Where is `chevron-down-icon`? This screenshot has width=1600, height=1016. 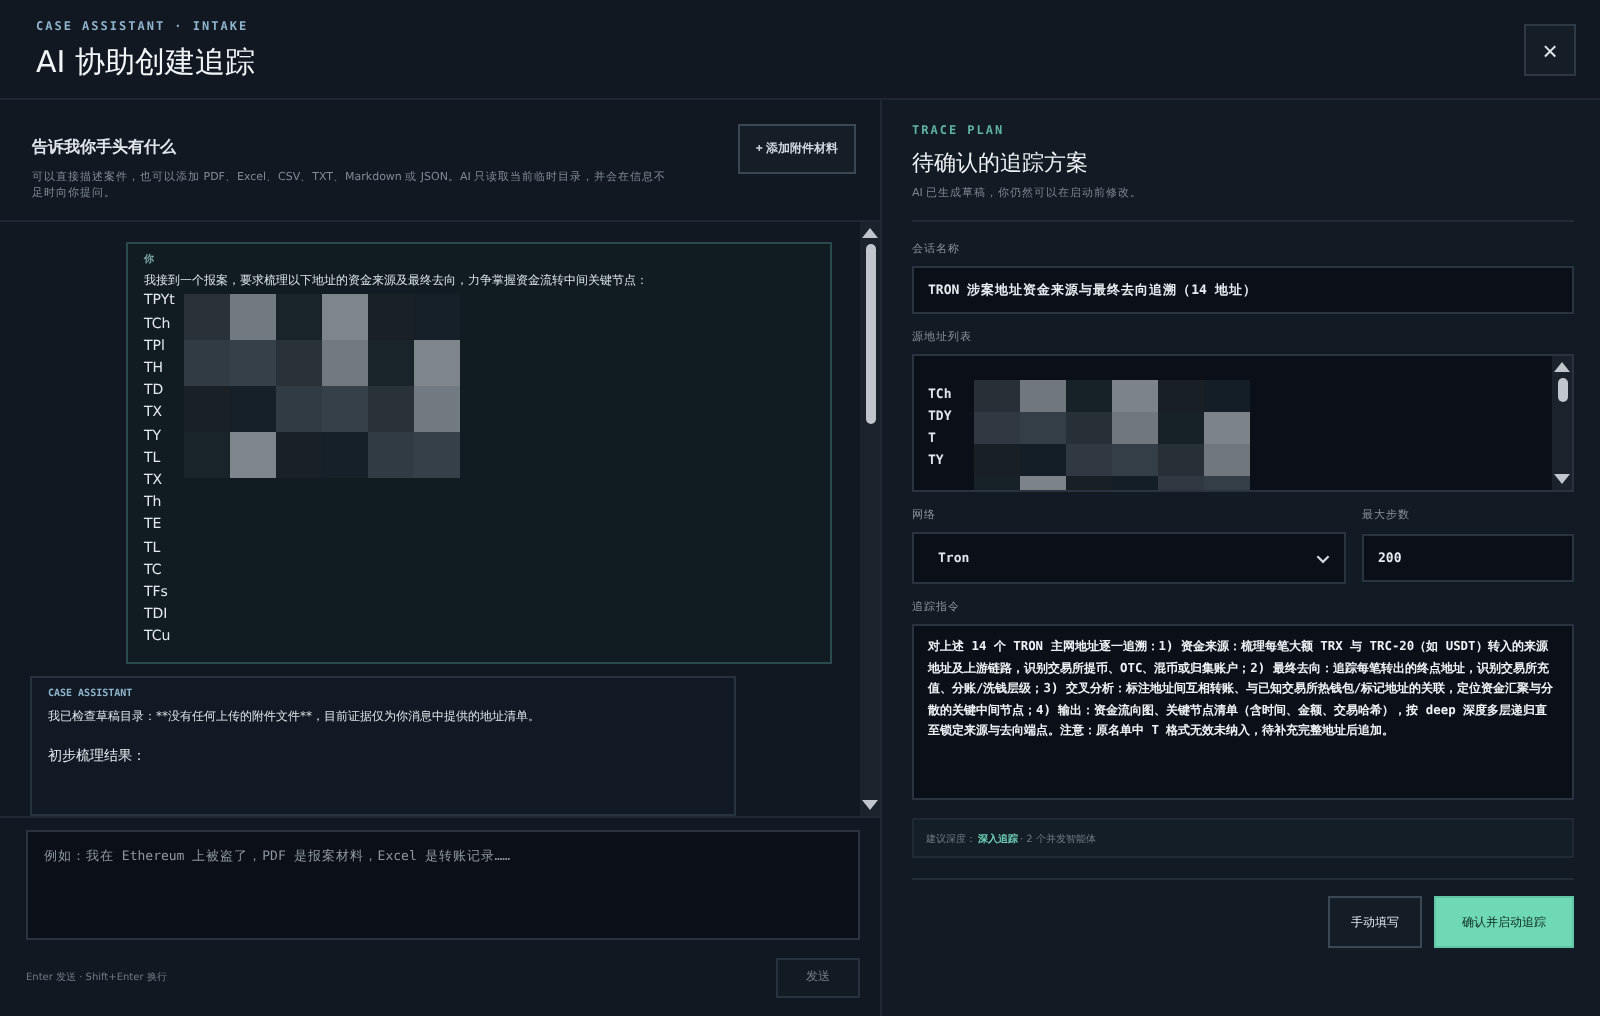 chevron-down-icon is located at coordinates (1323, 558).